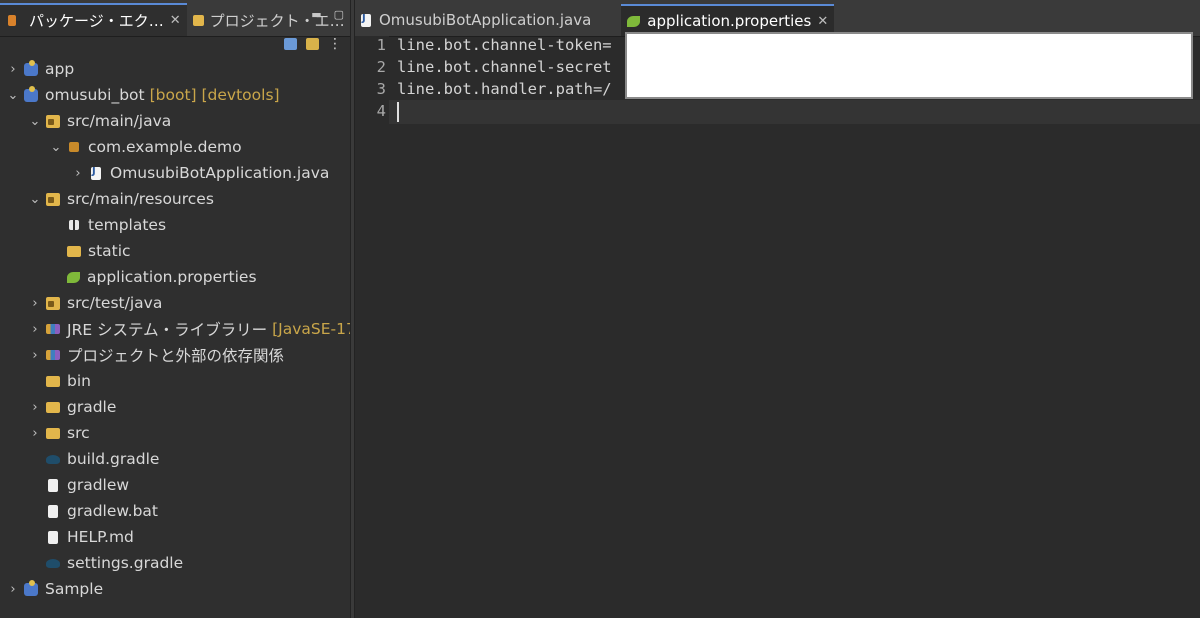 The width and height of the screenshot is (1200, 618). Describe the element at coordinates (167, 330) in the screenshot. I see `tree-item-label: JRE システム・ライブラリー` at that location.